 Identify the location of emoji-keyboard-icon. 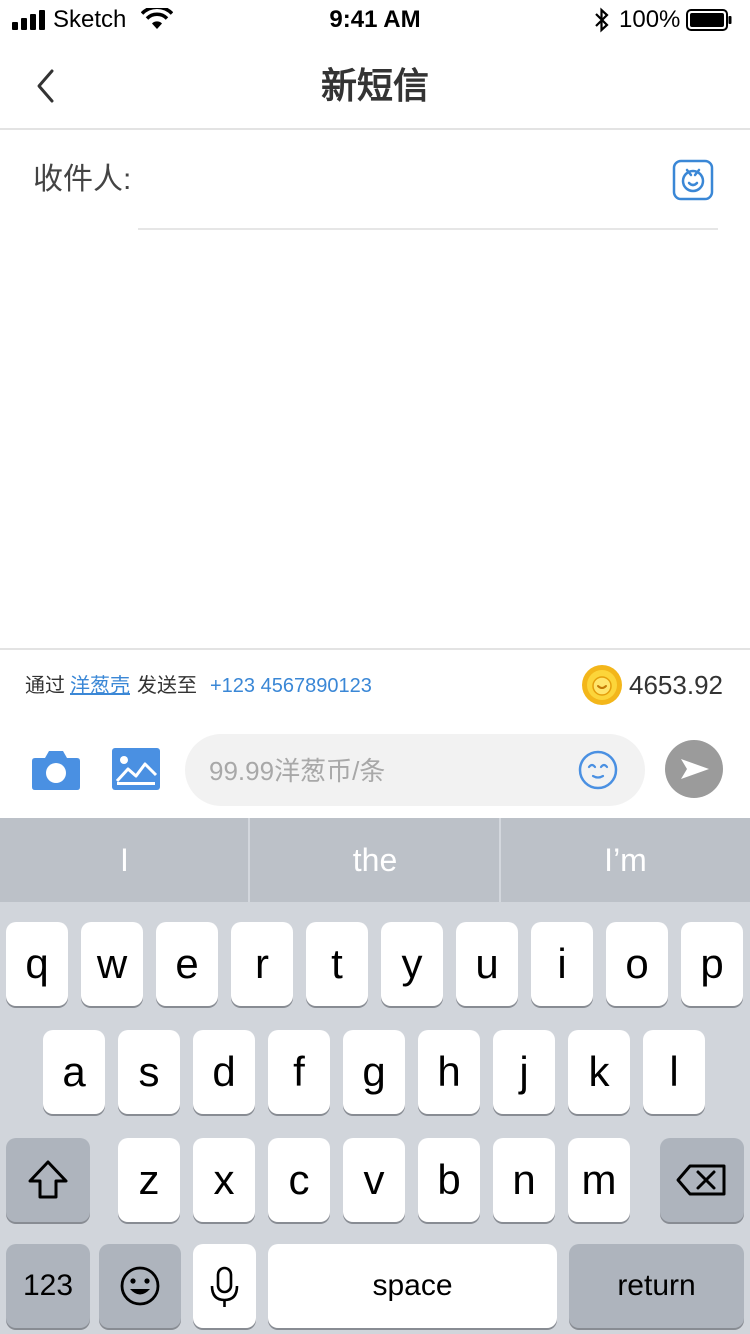
(140, 1286).